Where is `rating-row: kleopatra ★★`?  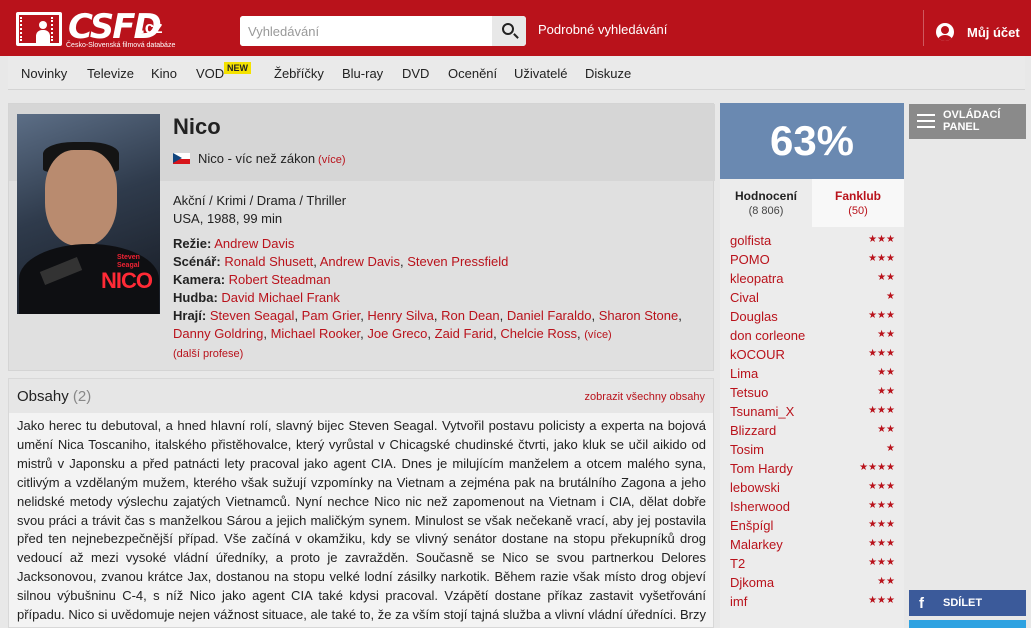
rating-row: kleopatra ★★ is located at coordinates (812, 280).